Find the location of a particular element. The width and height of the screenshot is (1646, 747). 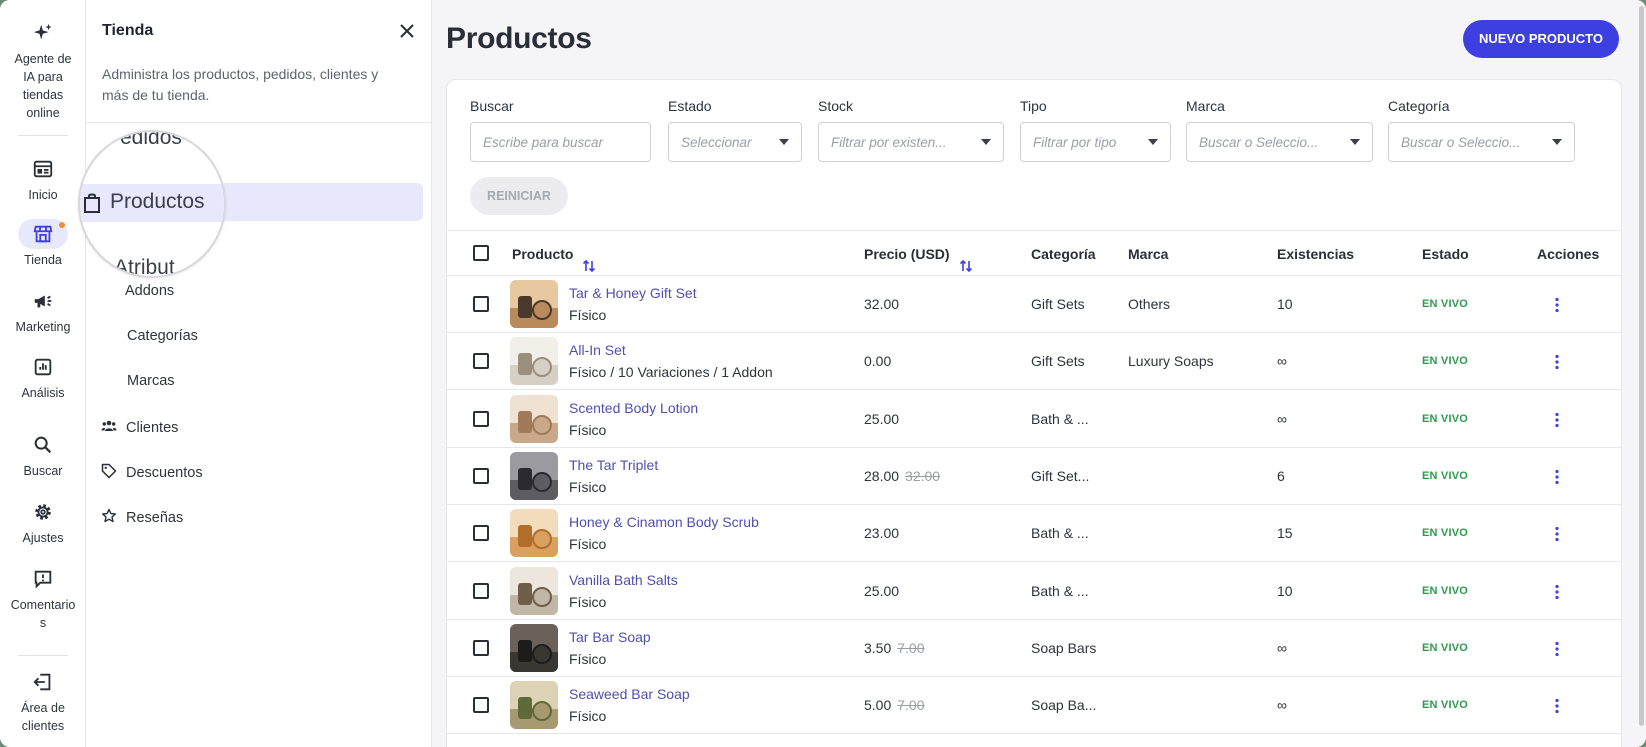

product-name-link: Tar Bar Soap is located at coordinates (610, 637).